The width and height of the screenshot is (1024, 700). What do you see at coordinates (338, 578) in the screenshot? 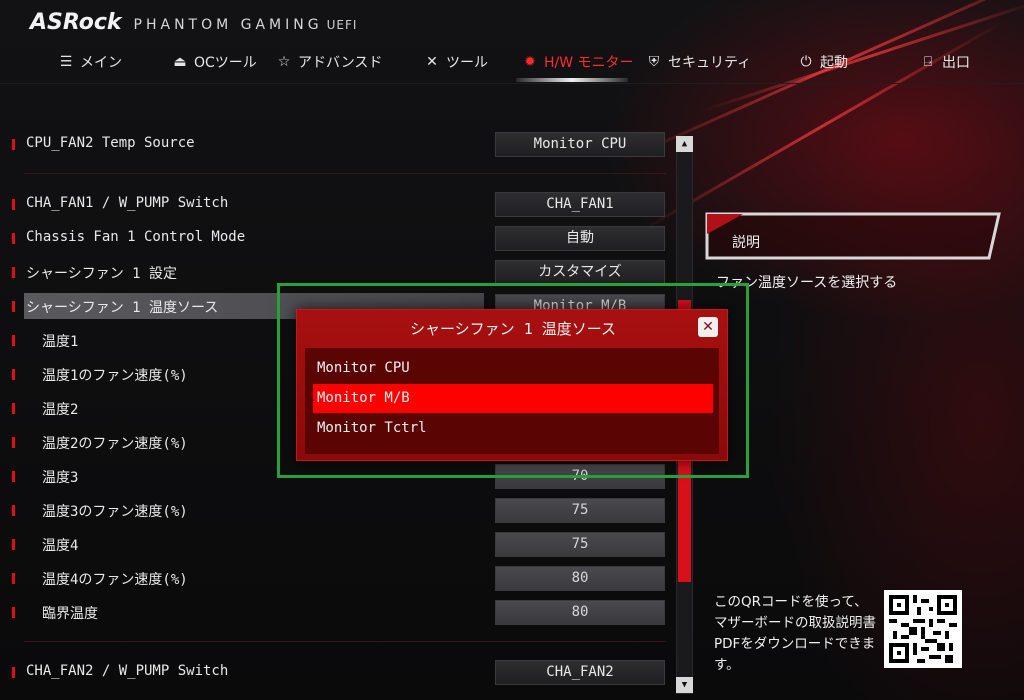
I see `setting-temp4-speed: 温度4のファン速度(%) 80` at bounding box center [338, 578].